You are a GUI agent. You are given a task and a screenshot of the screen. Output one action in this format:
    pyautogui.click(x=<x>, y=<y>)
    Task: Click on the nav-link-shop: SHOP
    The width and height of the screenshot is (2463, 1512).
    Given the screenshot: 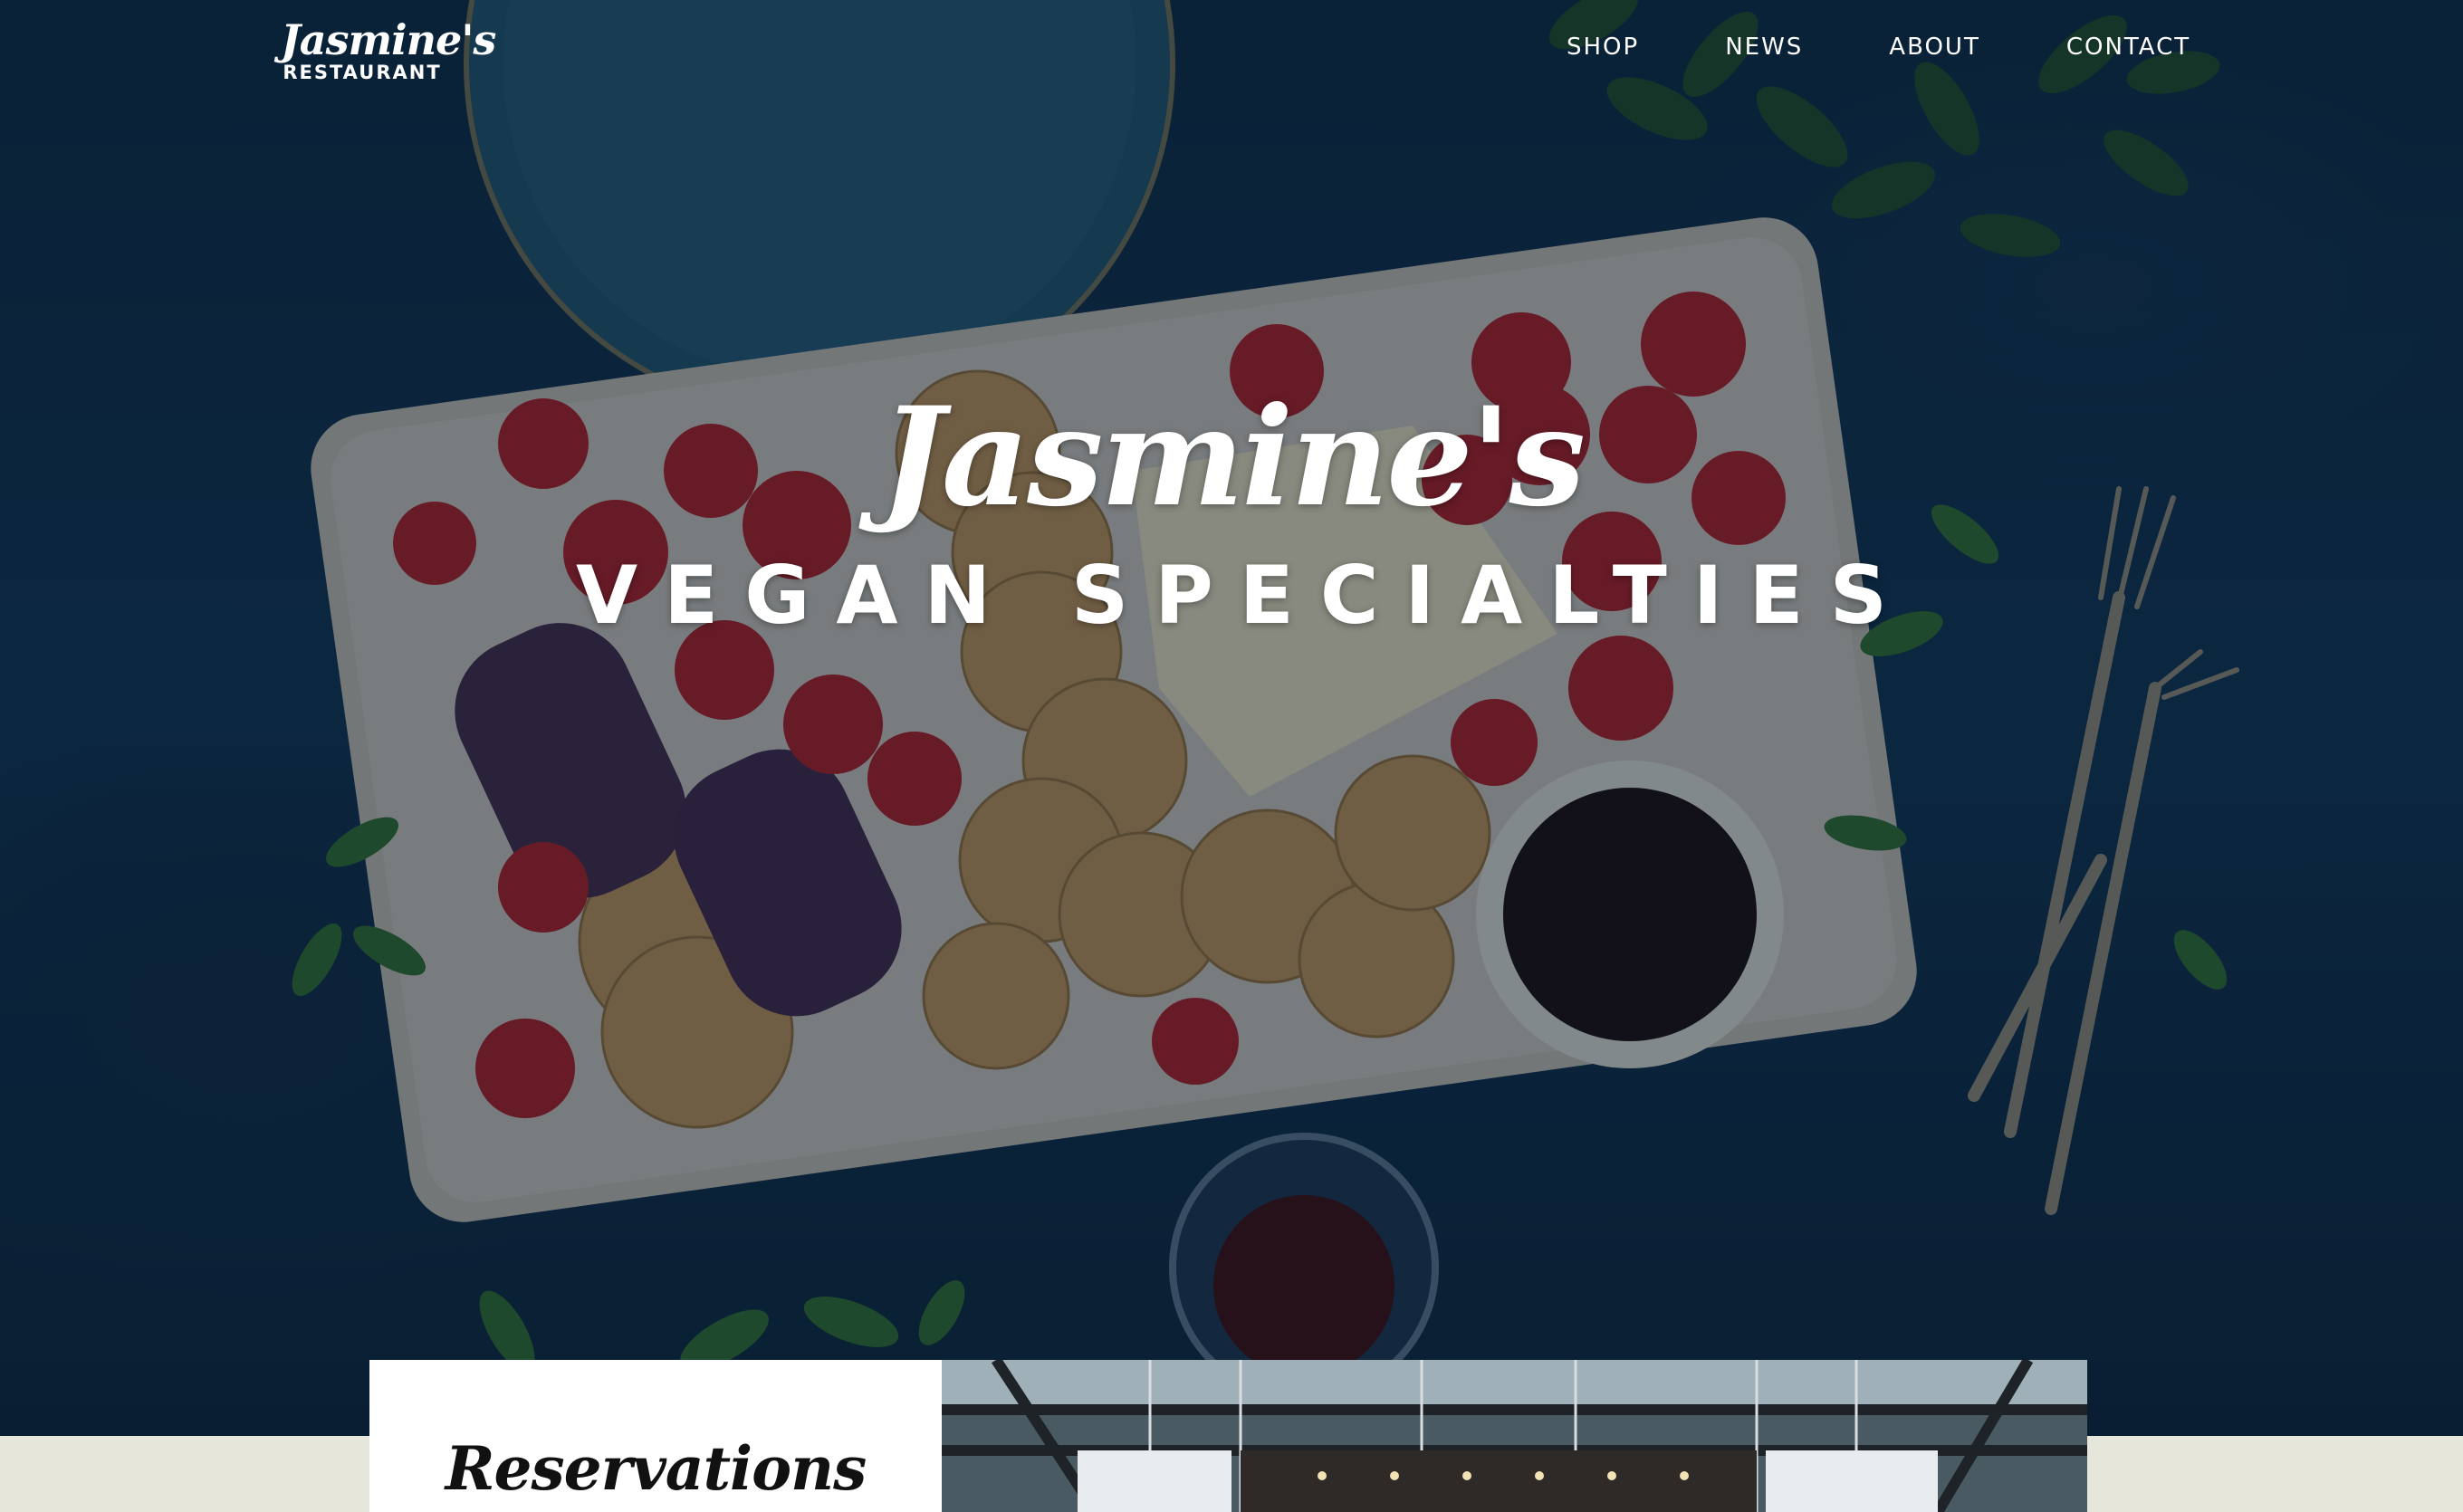 What is the action you would take?
    pyautogui.click(x=1603, y=47)
    